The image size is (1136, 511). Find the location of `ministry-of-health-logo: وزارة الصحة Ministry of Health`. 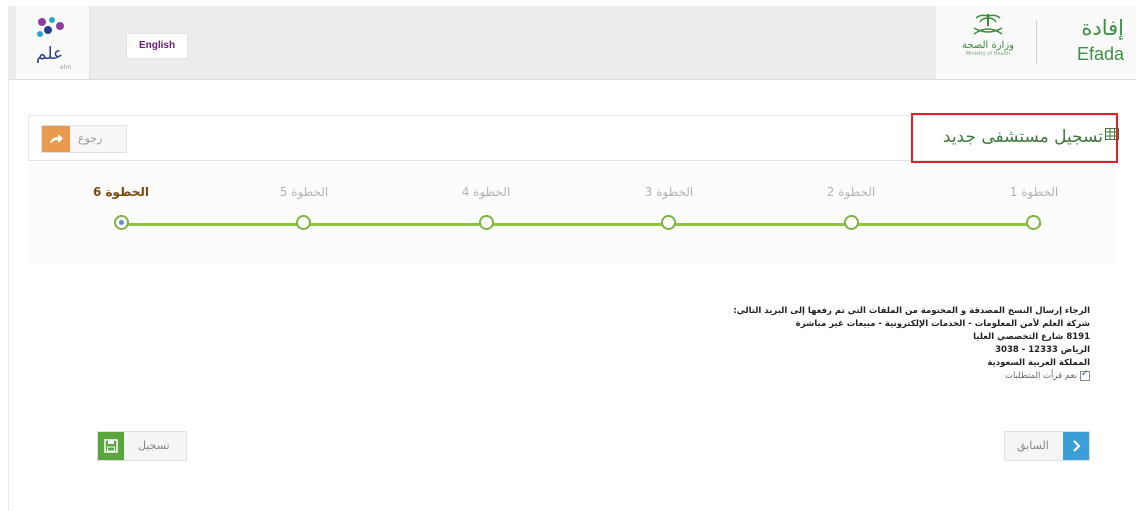

ministry-of-health-logo: وزارة الصحة Ministry of Health is located at coordinates (988, 43).